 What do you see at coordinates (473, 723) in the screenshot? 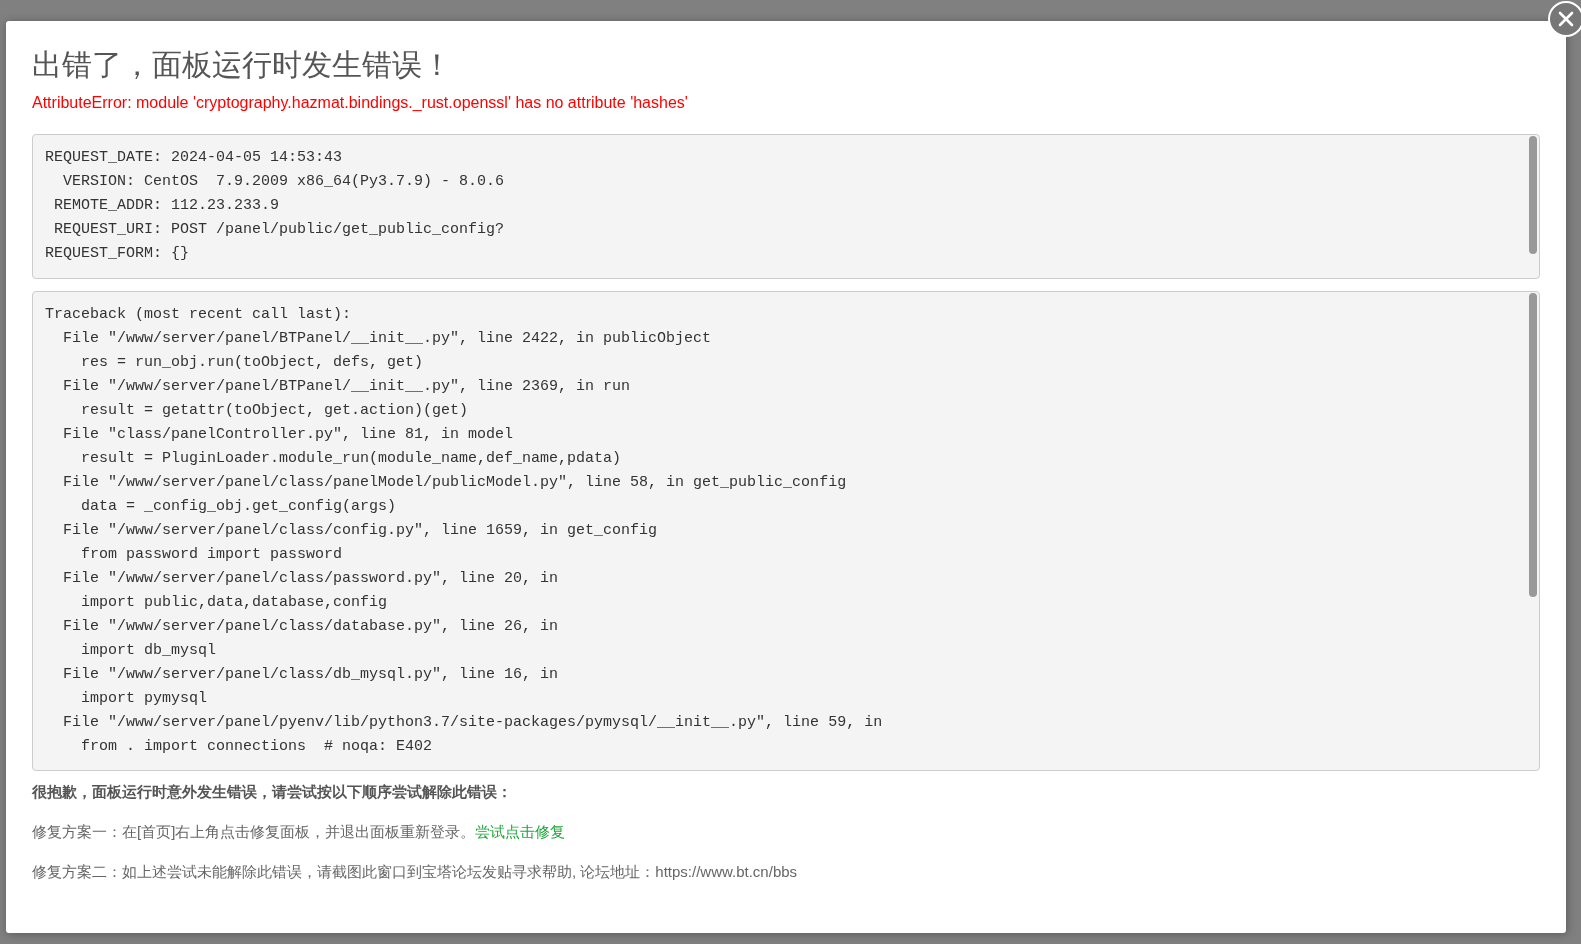
I see `code-line: File "/www/server/panel/pyenv/lib/python3.7/site-packages/pymysql/__init__.py", line 59, in` at bounding box center [473, 723].